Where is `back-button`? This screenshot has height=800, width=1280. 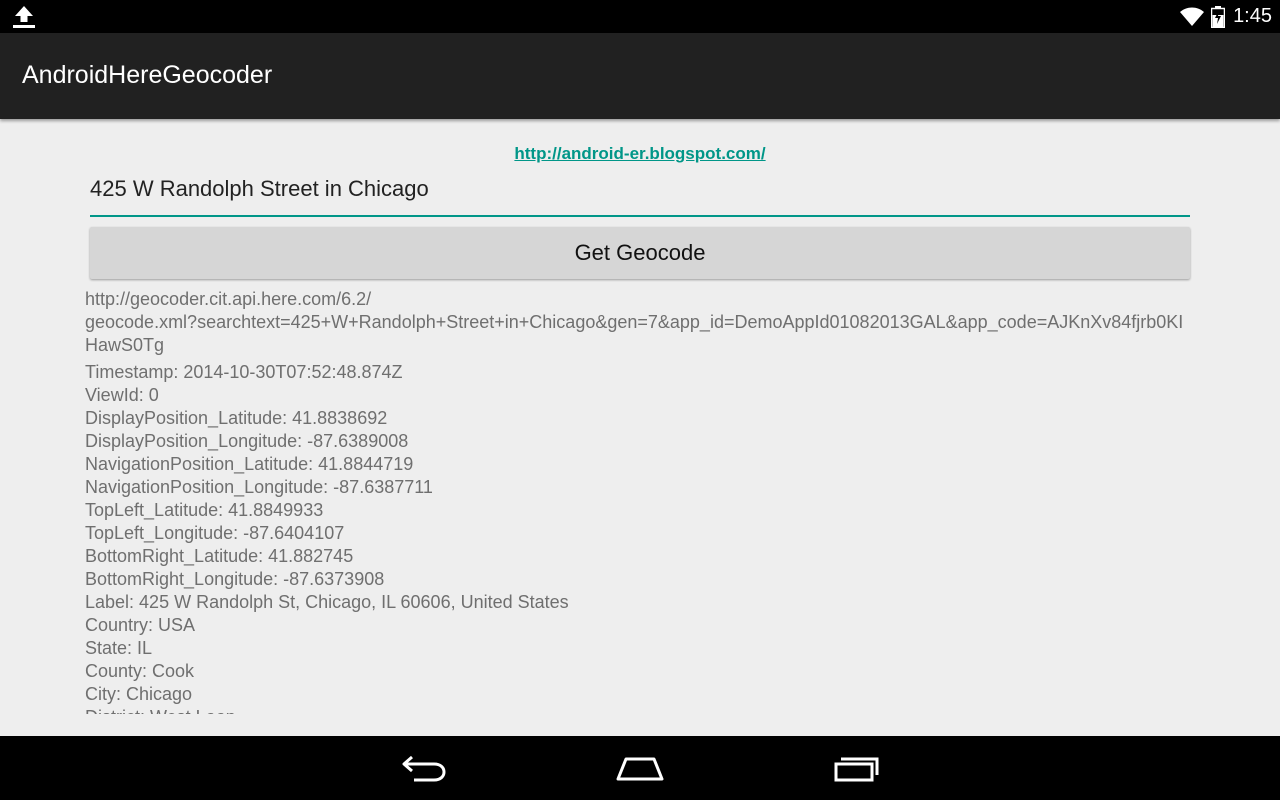 back-button is located at coordinates (424, 768).